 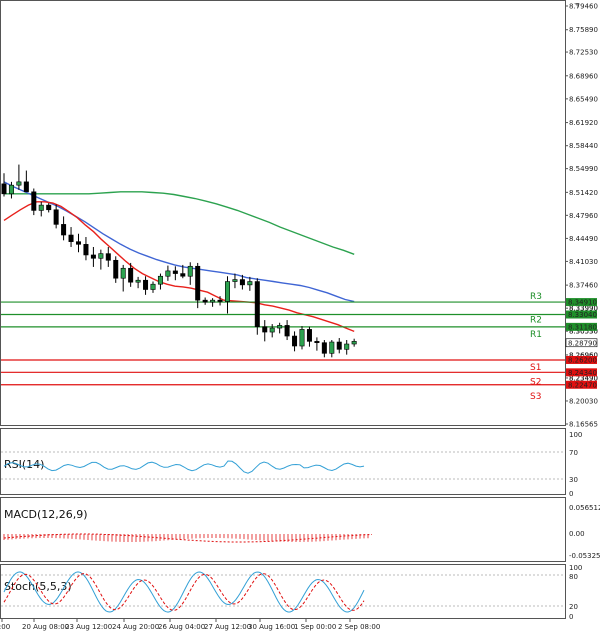 What do you see at coordinates (583, 169) in the screenshot?
I see `price-axis-label: 8.54990` at bounding box center [583, 169].